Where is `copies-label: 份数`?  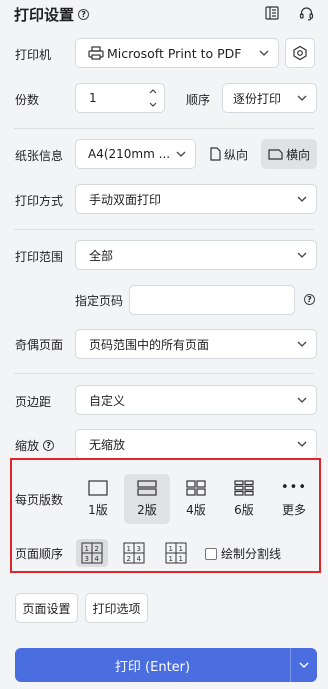
copies-label: 份数 is located at coordinates (27, 100).